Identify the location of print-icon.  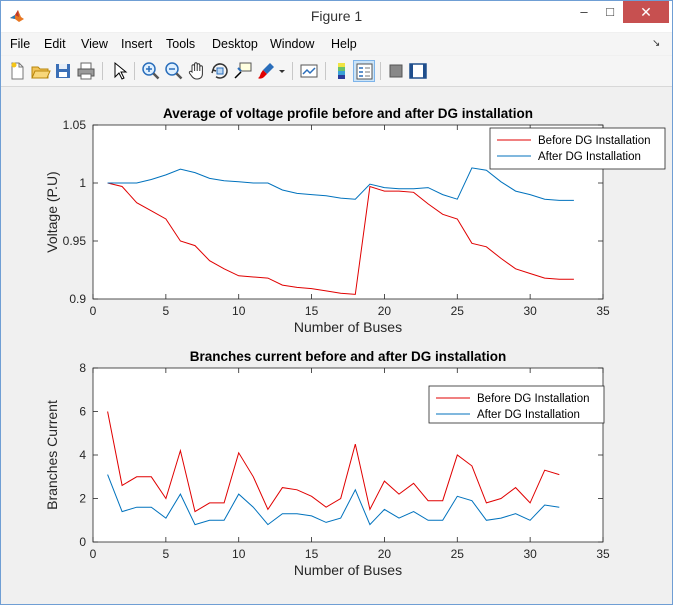
(86, 71).